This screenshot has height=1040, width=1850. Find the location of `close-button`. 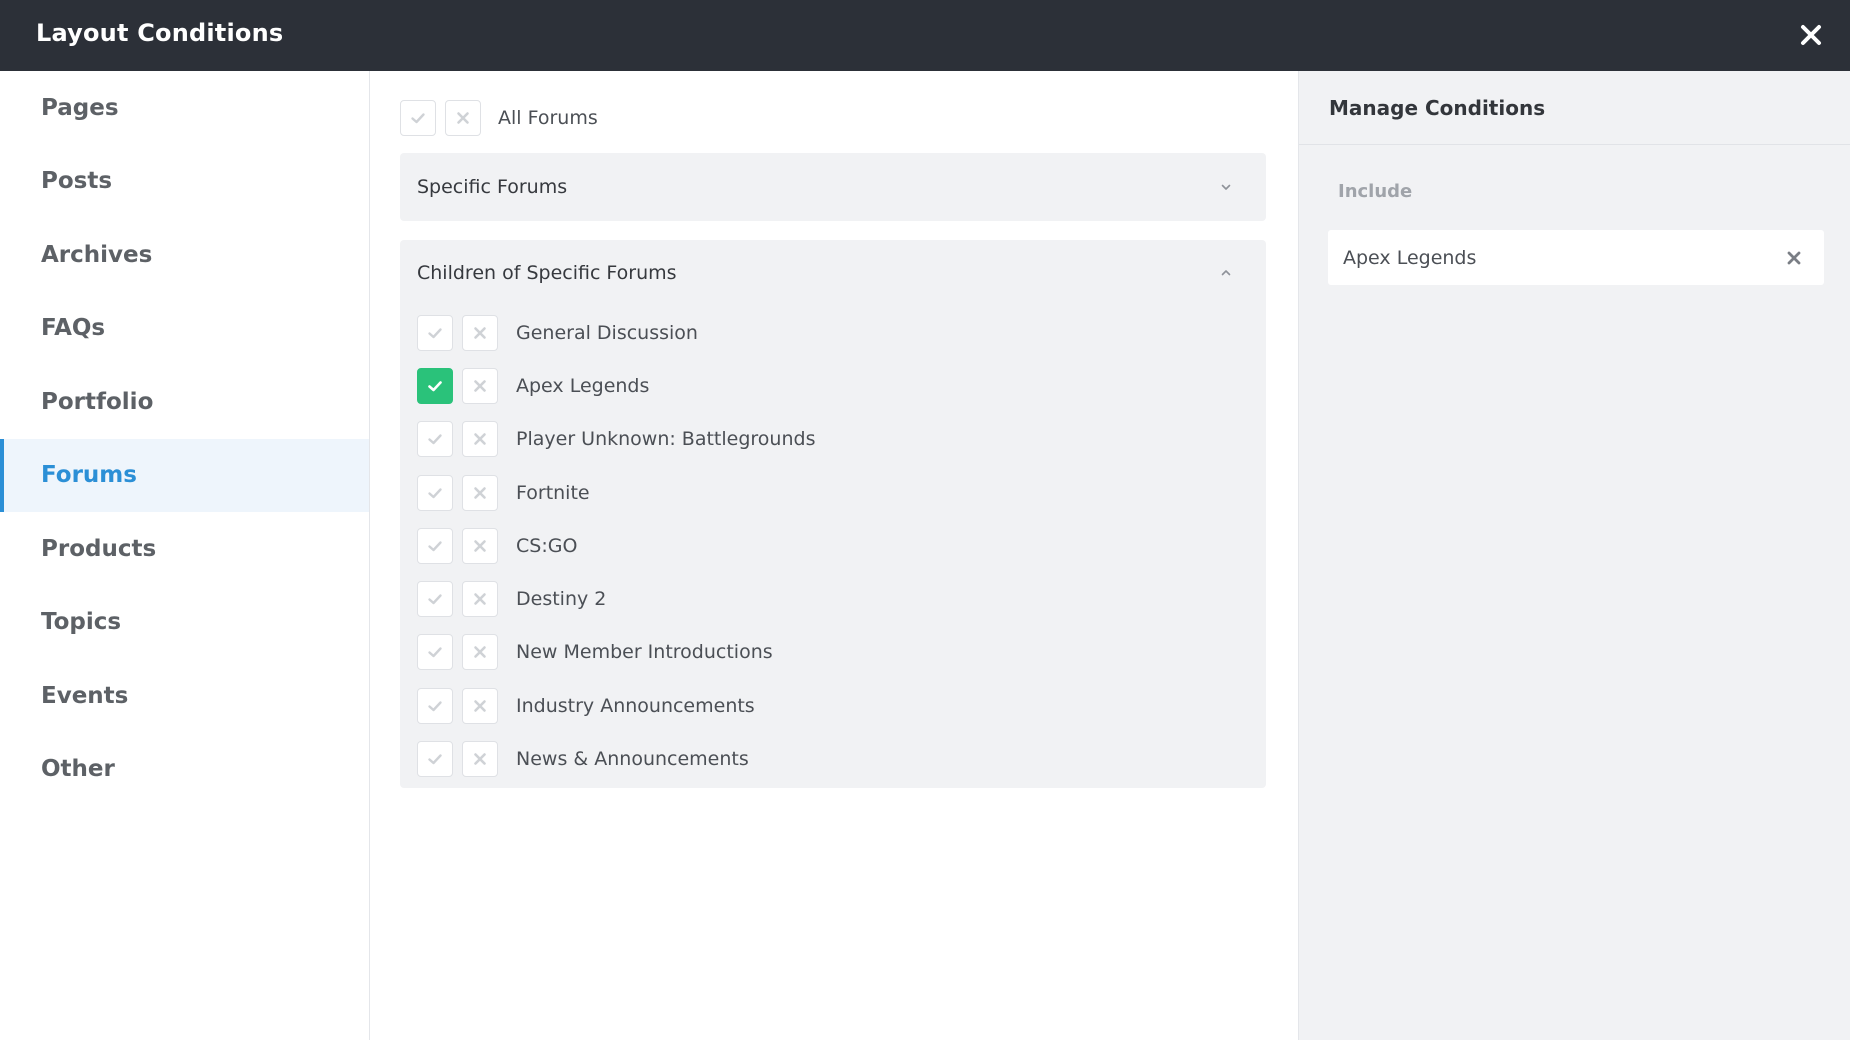

close-button is located at coordinates (1811, 35).